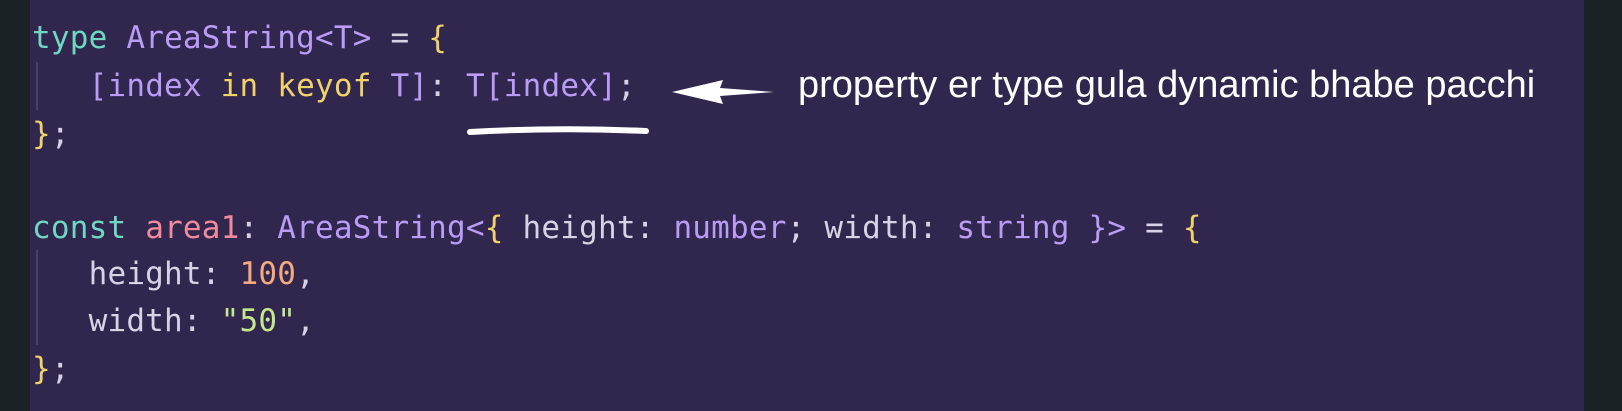 The image size is (1622, 411). I want to click on underline-mark, so click(558, 130).